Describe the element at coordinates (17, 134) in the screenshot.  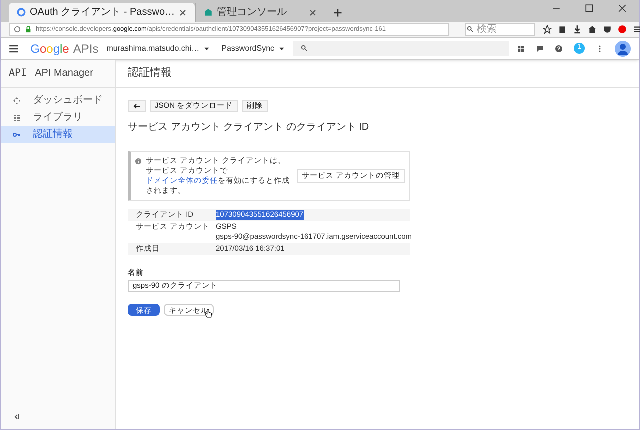
I see `key-icon` at that location.